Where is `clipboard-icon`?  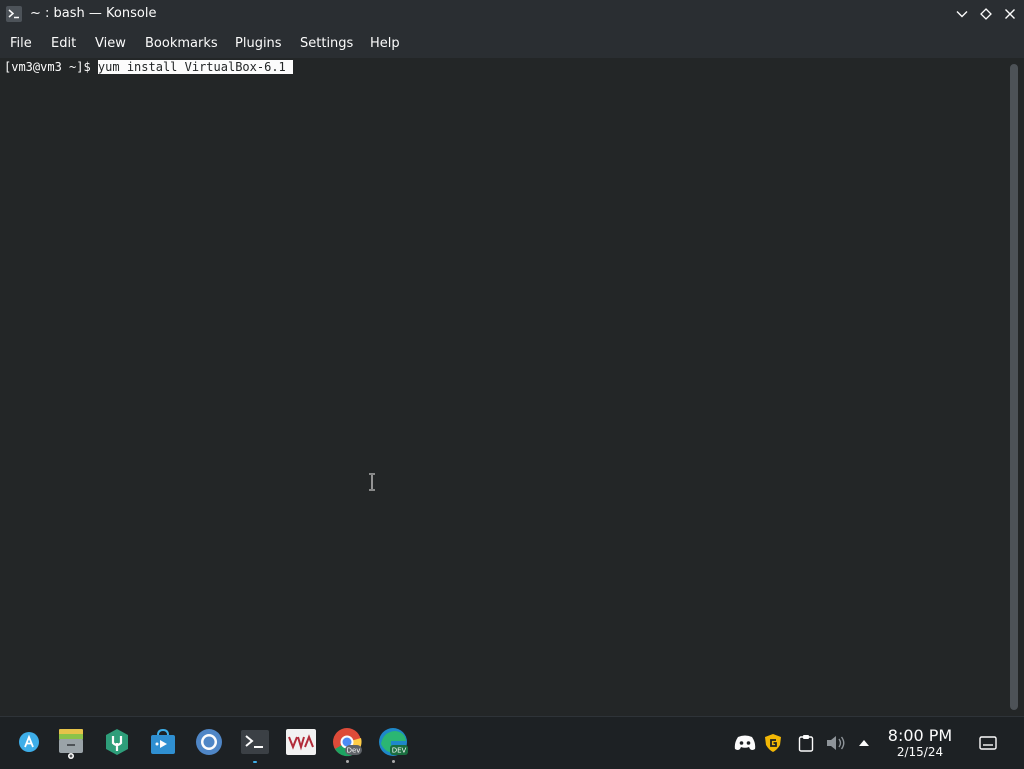 clipboard-icon is located at coordinates (806, 743).